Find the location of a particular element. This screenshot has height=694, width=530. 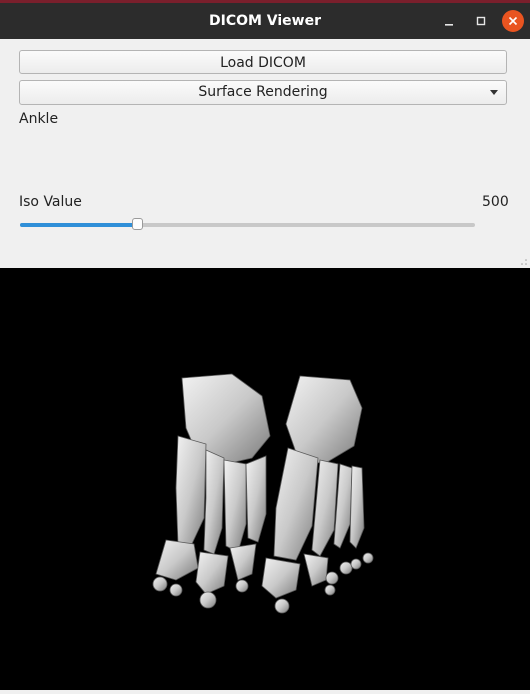

close-icon is located at coordinates (513, 21).